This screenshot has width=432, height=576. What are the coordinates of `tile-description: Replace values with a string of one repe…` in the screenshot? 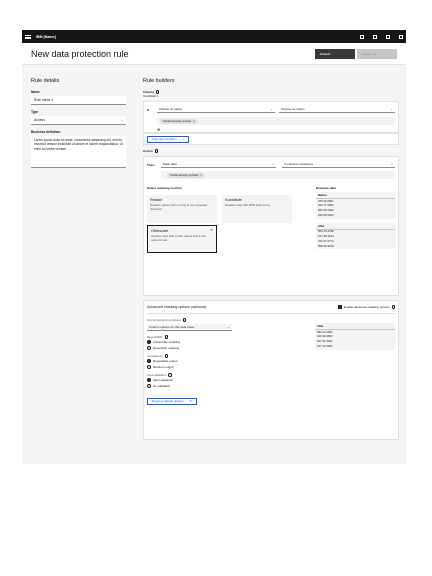 It's located at (179, 207).